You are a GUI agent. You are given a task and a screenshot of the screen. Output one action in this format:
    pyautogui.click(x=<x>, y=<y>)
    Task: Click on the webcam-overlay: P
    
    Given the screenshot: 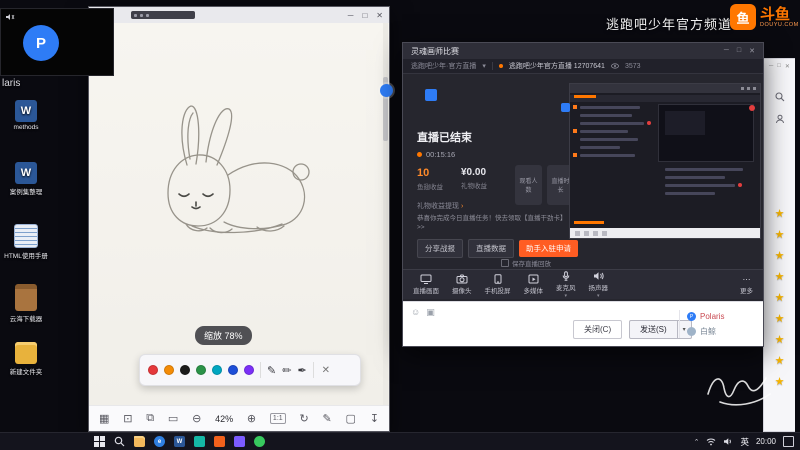 What is the action you would take?
    pyautogui.click(x=57, y=42)
    